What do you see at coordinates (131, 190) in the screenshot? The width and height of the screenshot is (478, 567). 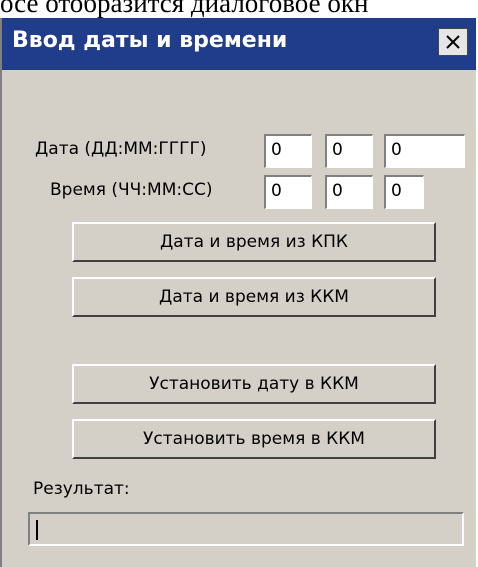 I see `time-label: Время (ЧЧ:ММ:СС)` at bounding box center [131, 190].